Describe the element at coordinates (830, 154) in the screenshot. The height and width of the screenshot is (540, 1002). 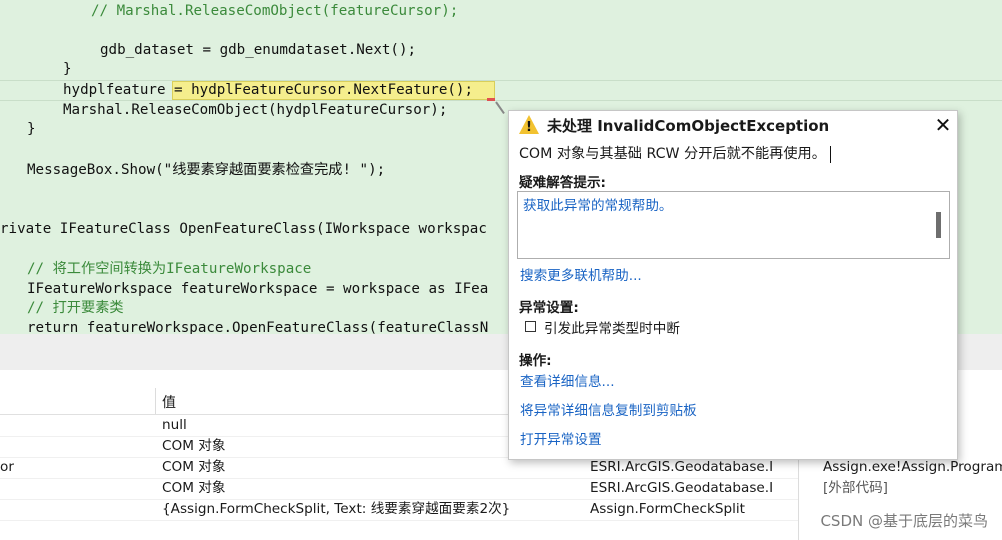
I see `text-caret` at that location.